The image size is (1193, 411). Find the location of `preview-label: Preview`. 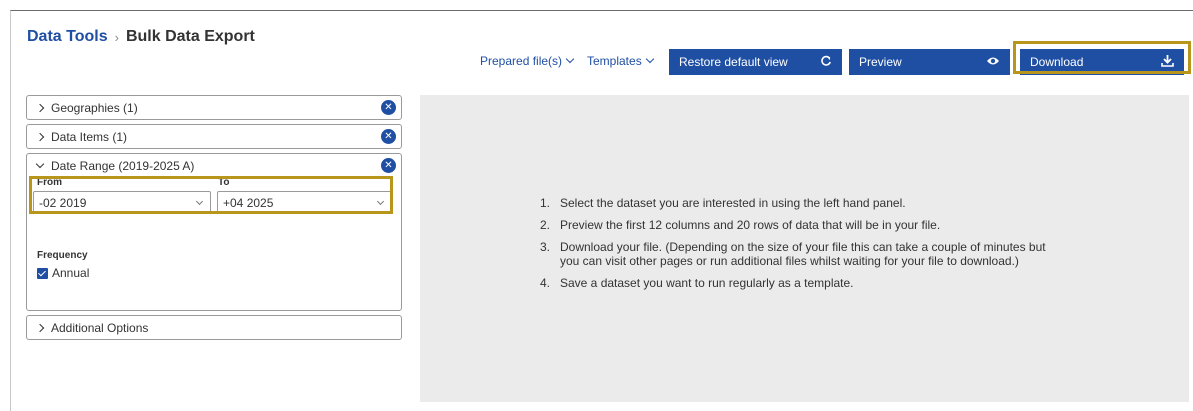

preview-label: Preview is located at coordinates (880, 62).